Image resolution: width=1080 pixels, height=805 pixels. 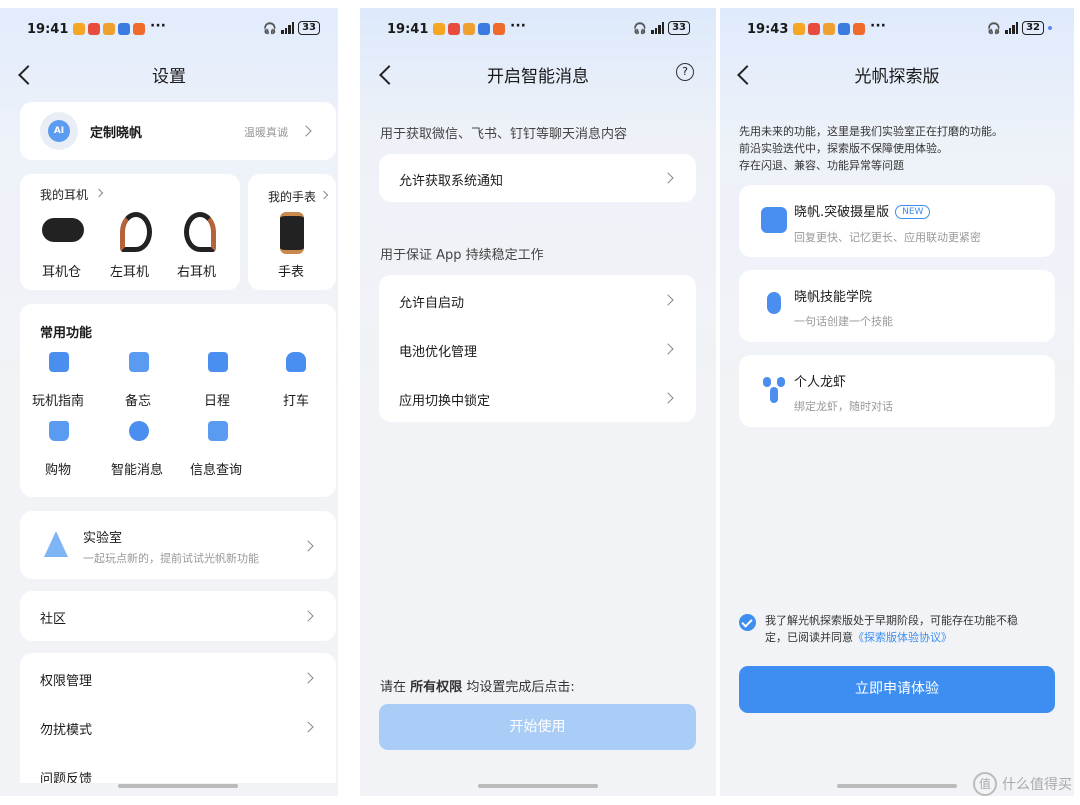 What do you see at coordinates (64, 195) in the screenshot?
I see `earphones-title: 我的耳机` at bounding box center [64, 195].